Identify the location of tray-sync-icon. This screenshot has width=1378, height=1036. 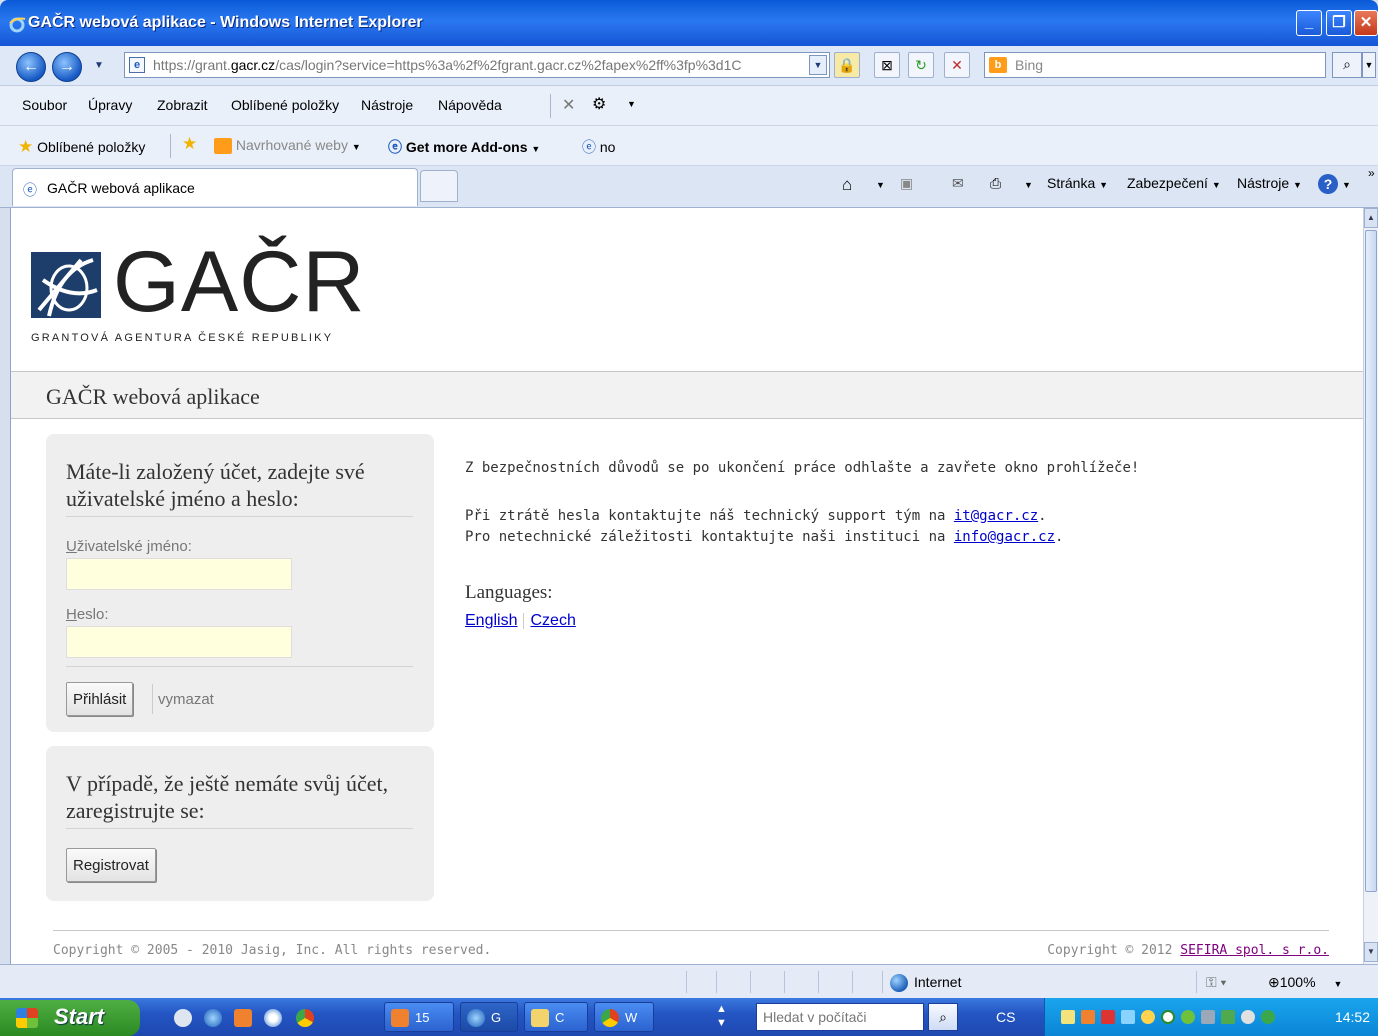
(1248, 1017).